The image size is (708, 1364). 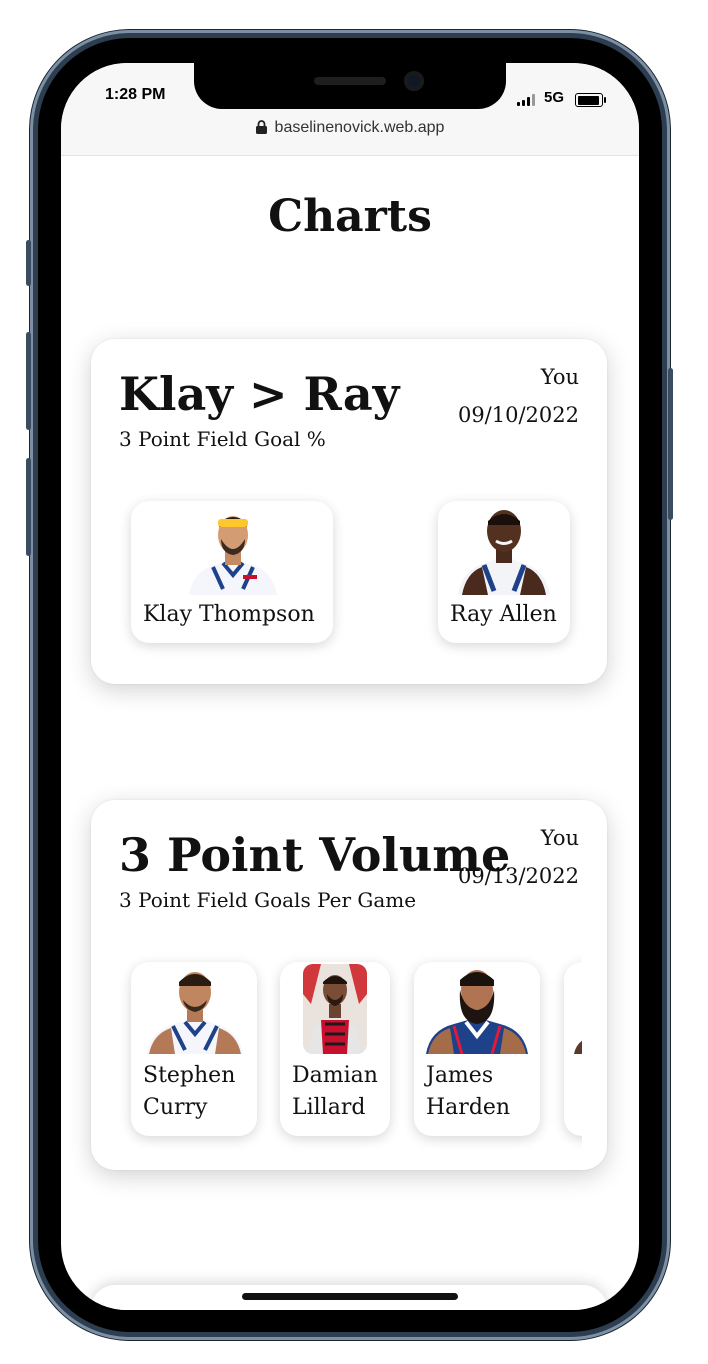 What do you see at coordinates (414, 81) in the screenshot?
I see `front-camera` at bounding box center [414, 81].